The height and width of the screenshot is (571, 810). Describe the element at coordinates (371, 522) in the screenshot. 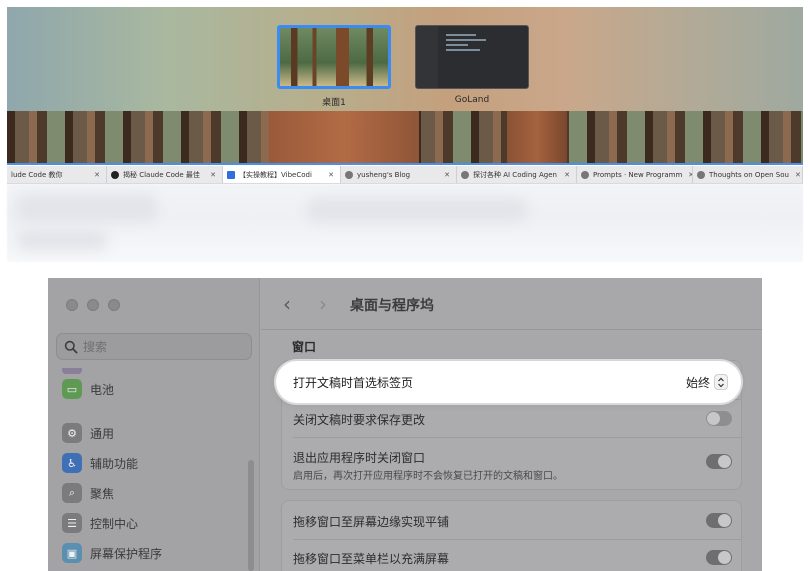

I see `tile-edges-label: 拖移窗口至屏幕边缘实现平铺` at that location.